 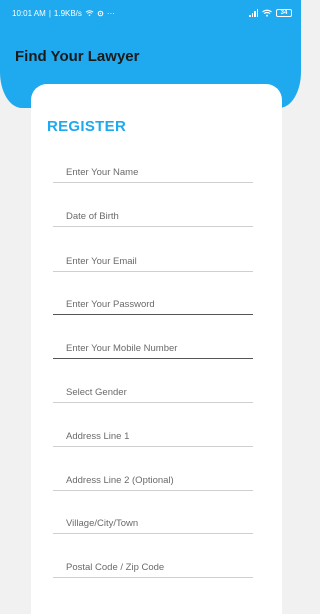 I want to click on password-field: Enter Your Password, so click(x=153, y=306).